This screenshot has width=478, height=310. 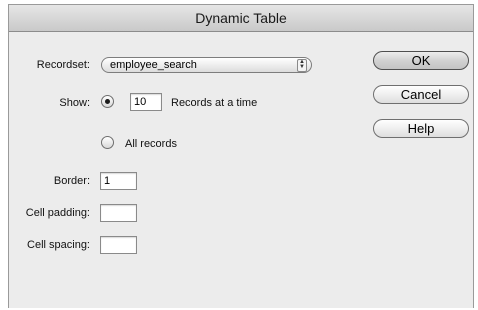 I want to click on recordset-label: Recordset:, so click(x=63, y=65).